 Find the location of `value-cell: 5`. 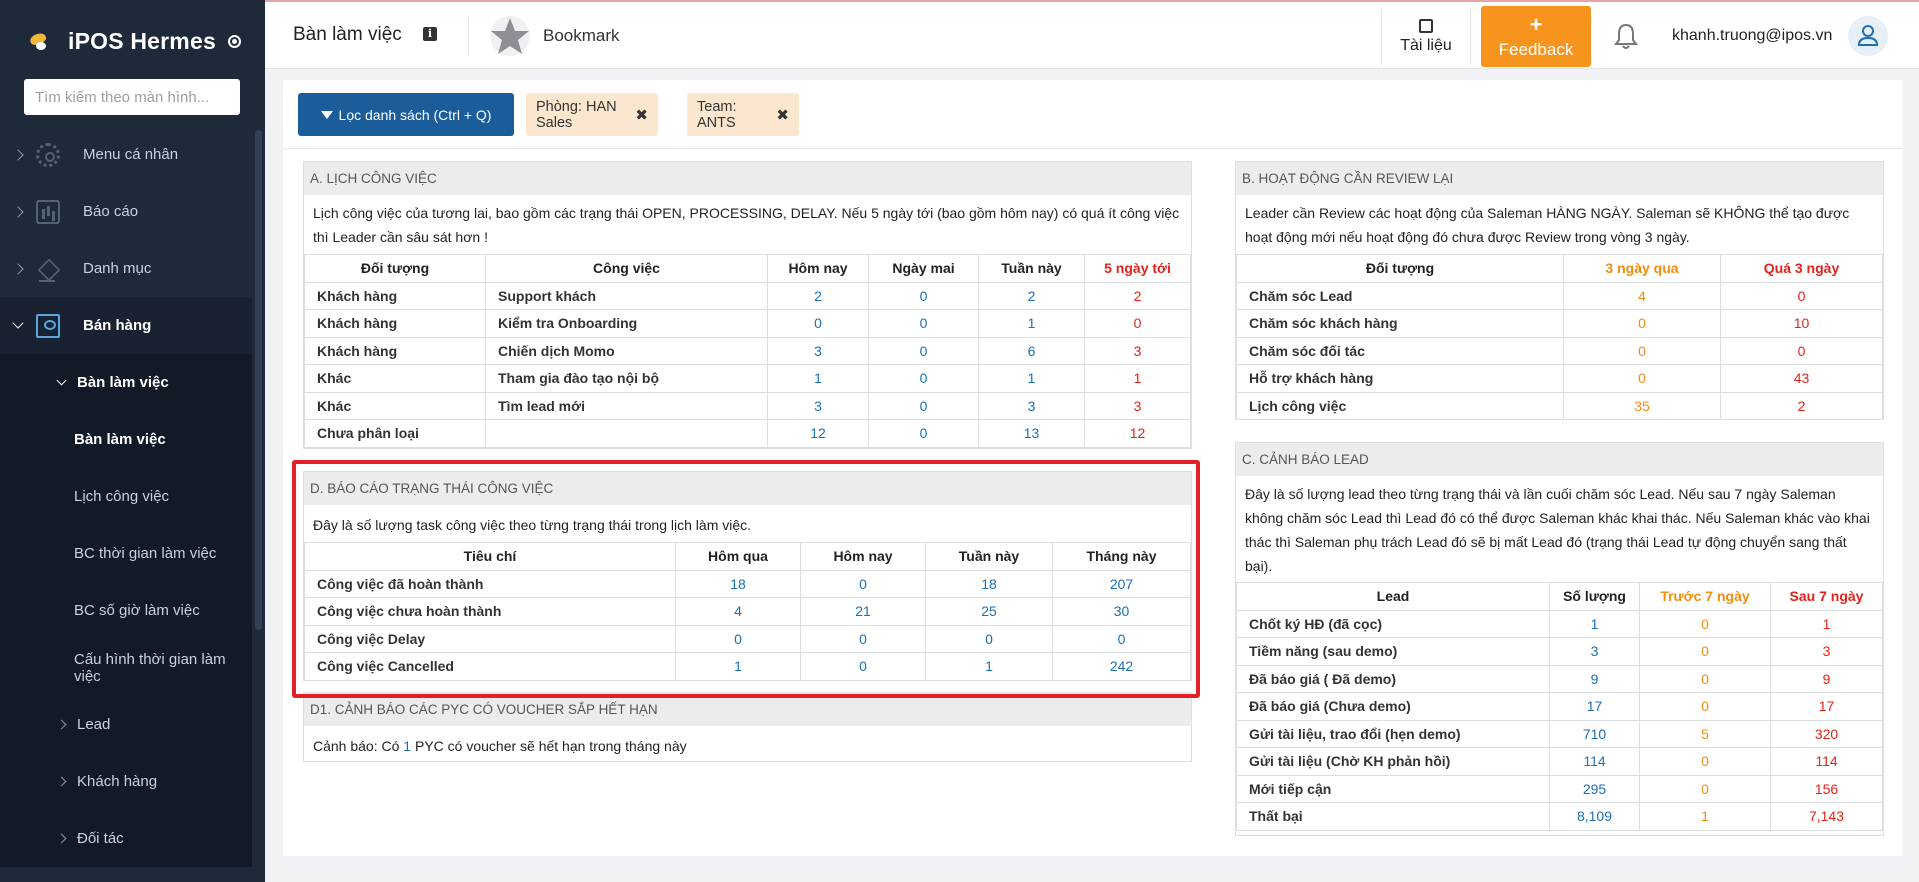

value-cell: 5 is located at coordinates (1705, 733).